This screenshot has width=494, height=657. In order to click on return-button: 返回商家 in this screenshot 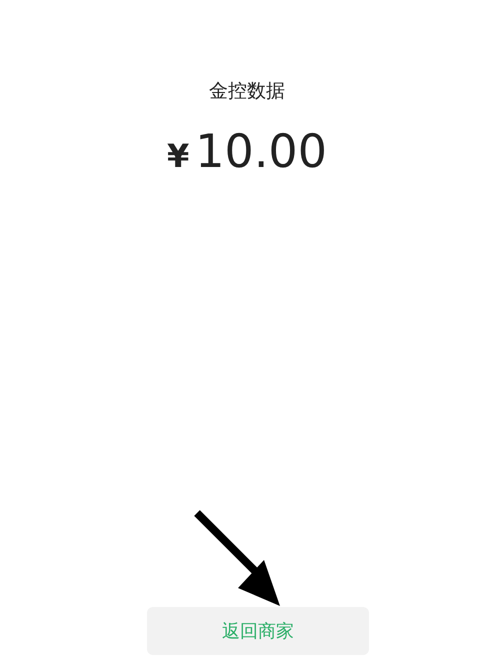, I will do `click(258, 631)`.